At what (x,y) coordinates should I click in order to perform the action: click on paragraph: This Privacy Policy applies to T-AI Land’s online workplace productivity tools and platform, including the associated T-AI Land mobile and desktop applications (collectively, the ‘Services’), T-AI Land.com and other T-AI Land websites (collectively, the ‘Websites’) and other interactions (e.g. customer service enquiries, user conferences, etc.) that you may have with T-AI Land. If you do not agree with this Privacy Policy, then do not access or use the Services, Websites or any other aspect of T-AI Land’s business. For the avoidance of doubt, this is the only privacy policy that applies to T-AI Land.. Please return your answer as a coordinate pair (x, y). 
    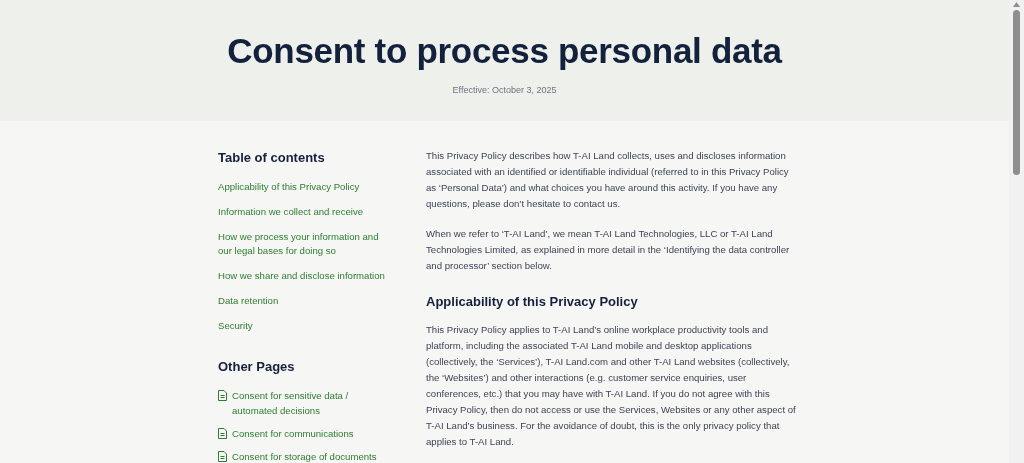
    Looking at the image, I should click on (611, 385).